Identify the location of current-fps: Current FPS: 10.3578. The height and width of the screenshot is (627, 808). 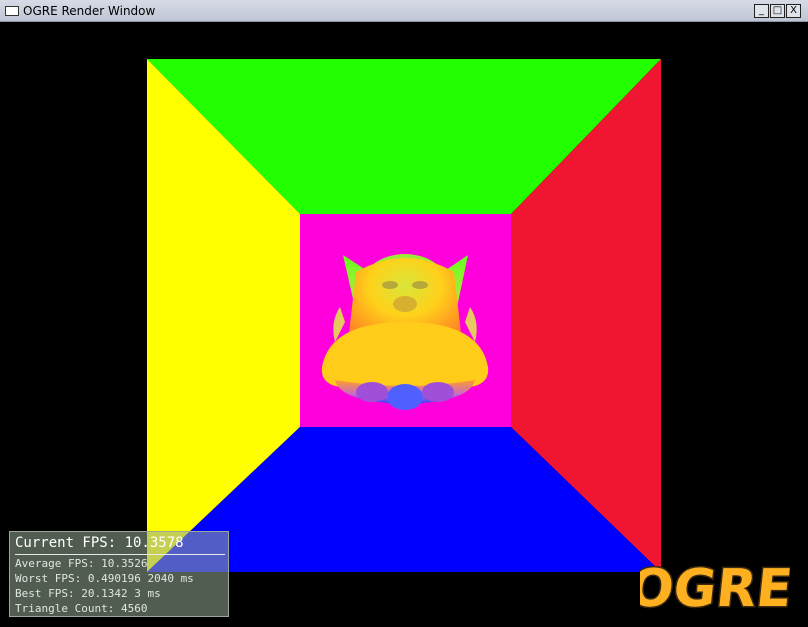
(99, 543).